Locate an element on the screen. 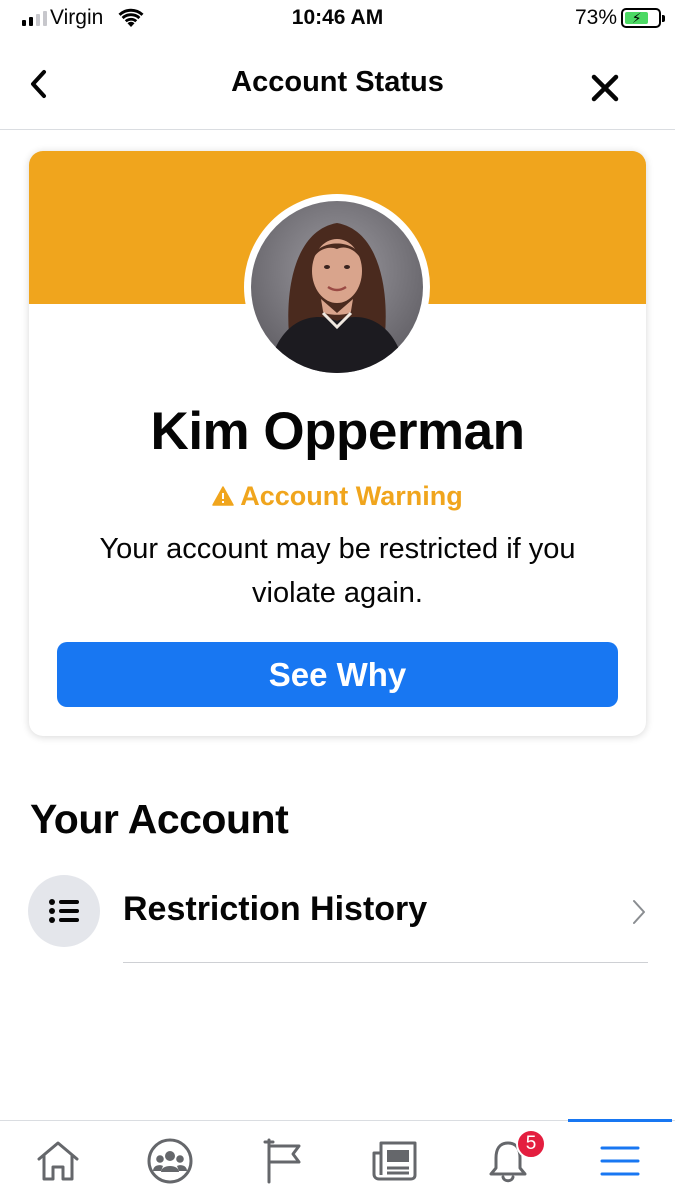  your-account-heading: Your Account is located at coordinates (159, 819).